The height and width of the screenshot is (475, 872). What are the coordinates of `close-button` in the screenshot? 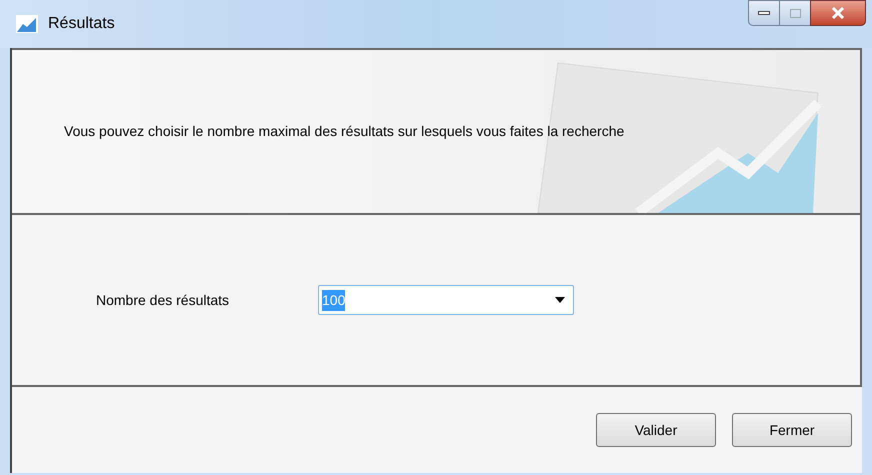 It's located at (838, 13).